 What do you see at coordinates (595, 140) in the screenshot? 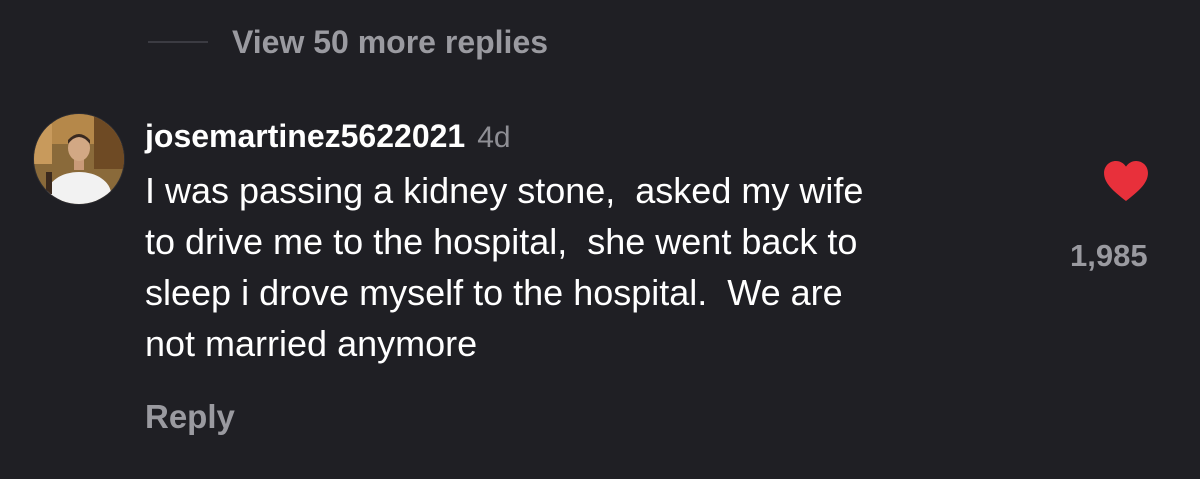
I see `comment-meta: josemartinez5622021 4d` at bounding box center [595, 140].